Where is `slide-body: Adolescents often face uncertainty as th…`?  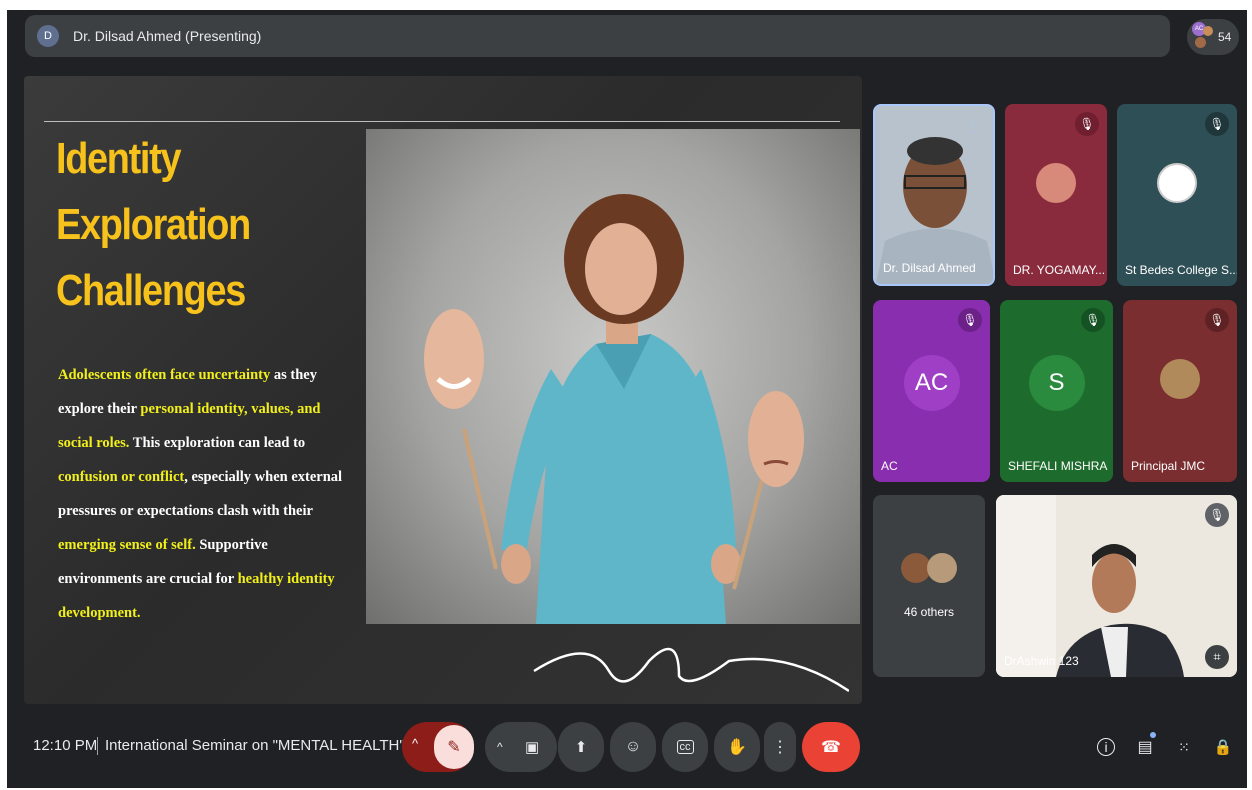
slide-body: Adolescents often face uncertainty as th… is located at coordinates (203, 494).